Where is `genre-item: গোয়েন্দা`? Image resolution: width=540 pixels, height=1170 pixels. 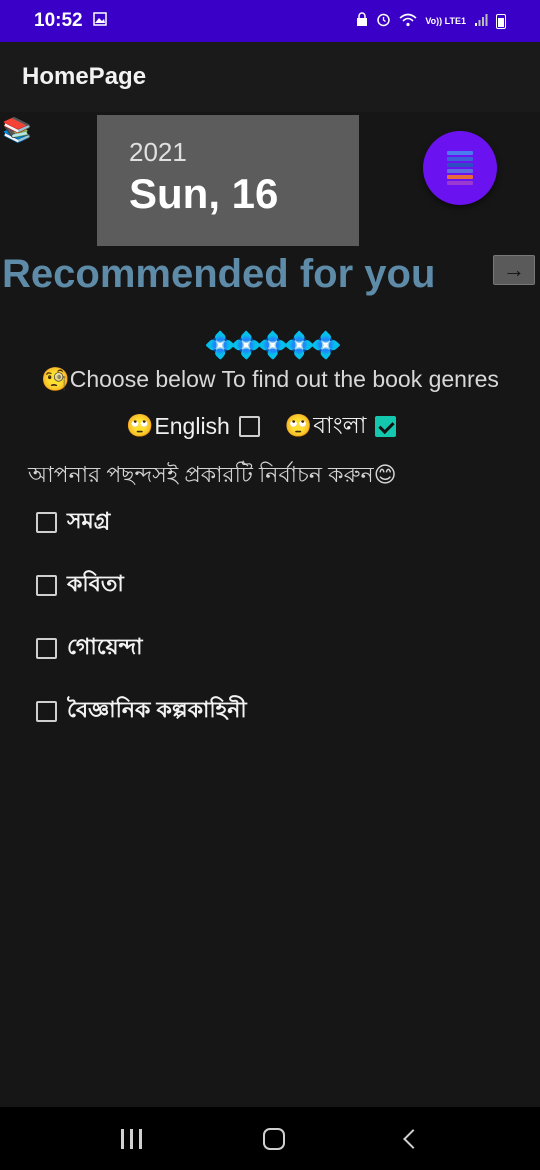 genre-item: গোয়েন্দা is located at coordinates (141, 648).